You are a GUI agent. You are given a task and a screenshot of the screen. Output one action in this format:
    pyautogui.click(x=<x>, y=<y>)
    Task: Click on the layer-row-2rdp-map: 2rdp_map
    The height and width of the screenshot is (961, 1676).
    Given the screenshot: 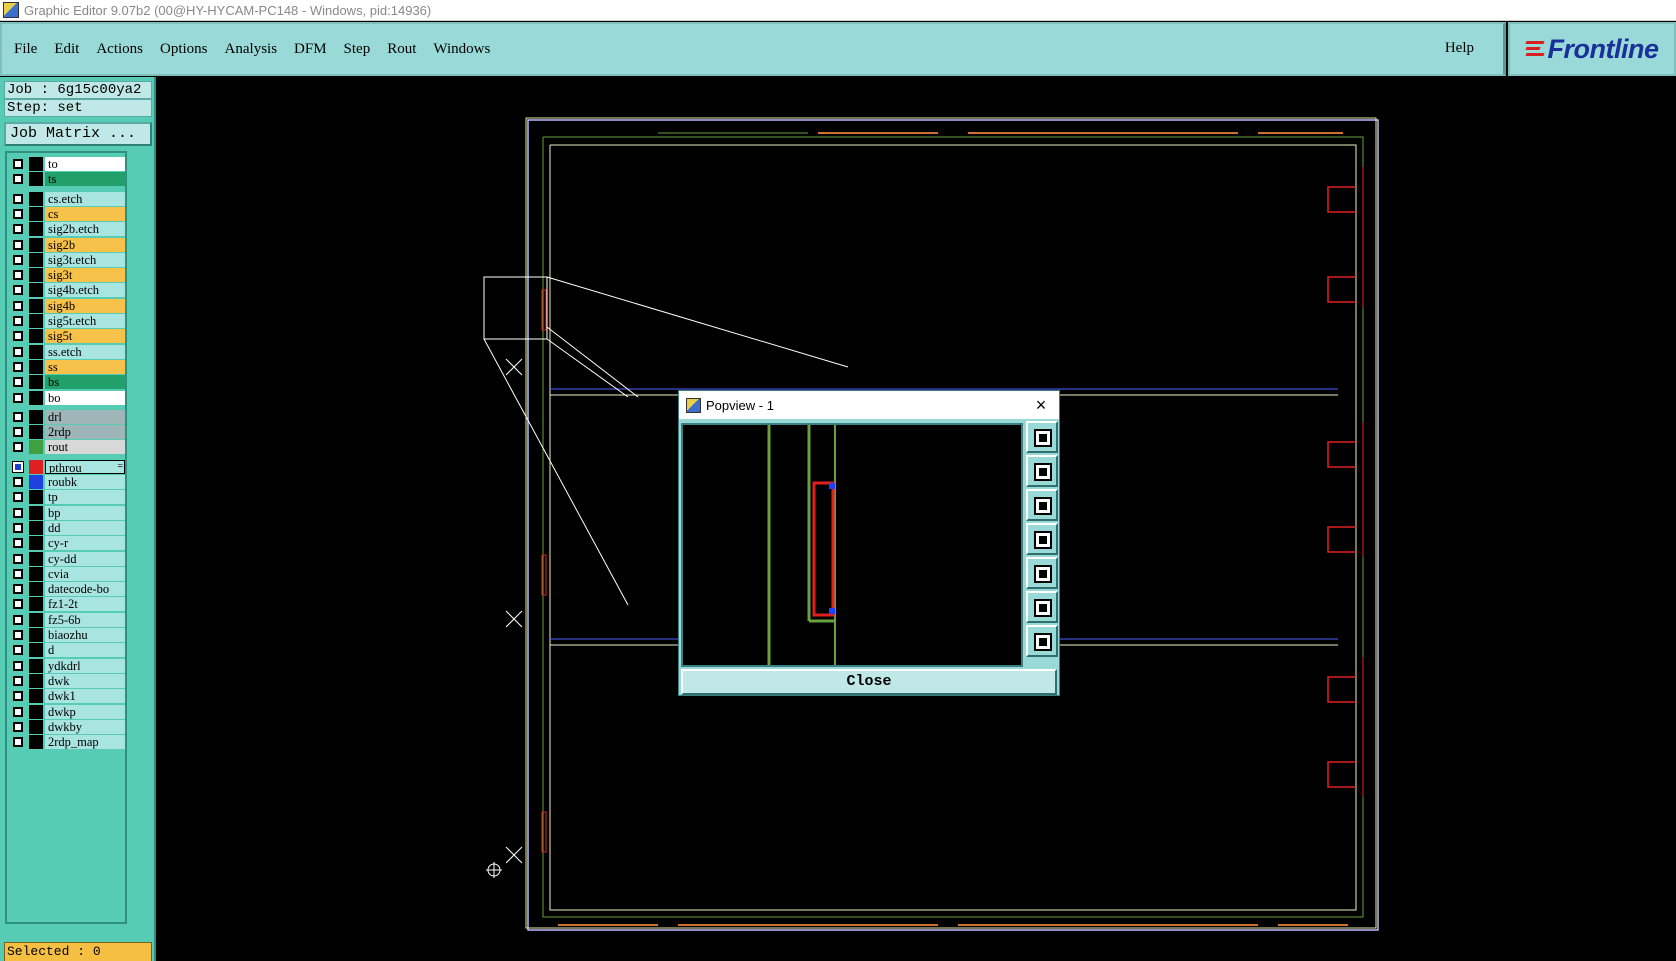 What is the action you would take?
    pyautogui.click(x=67, y=742)
    